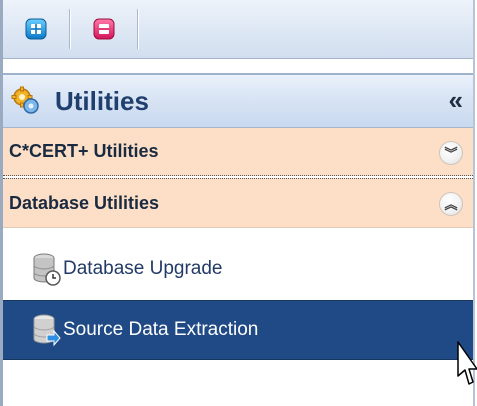  Describe the element at coordinates (467, 363) in the screenshot. I see `mouse-cursor-icon` at that location.